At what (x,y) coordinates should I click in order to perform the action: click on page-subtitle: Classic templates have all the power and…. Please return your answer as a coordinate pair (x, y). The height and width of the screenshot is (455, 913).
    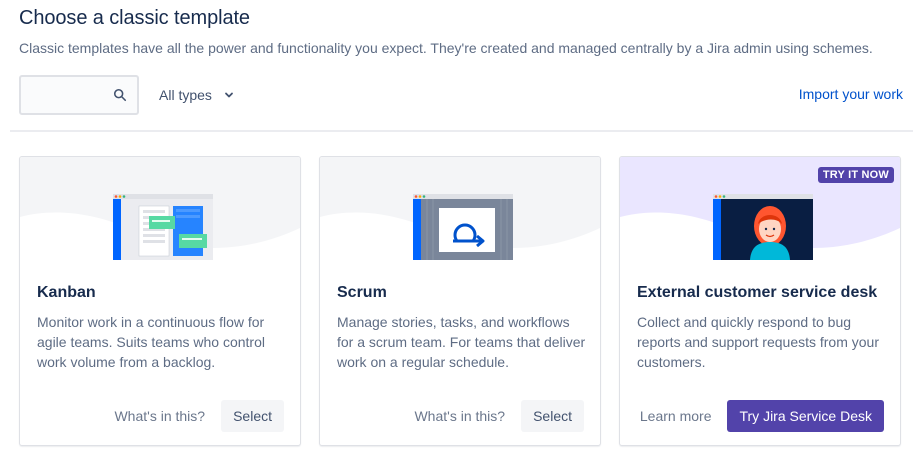
    Looking at the image, I should click on (446, 48).